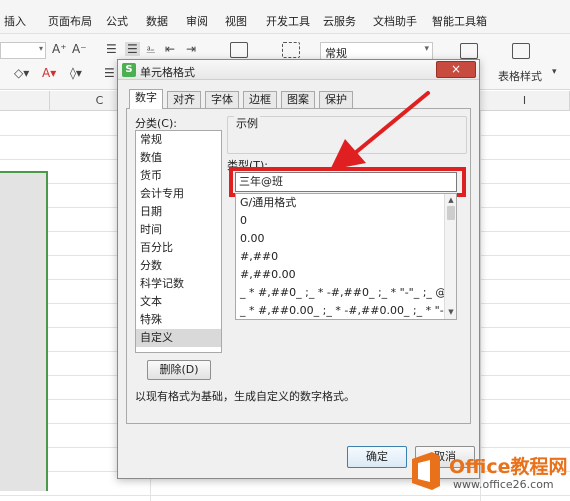 The height and width of the screenshot is (501, 570). What do you see at coordinates (151, 49) in the screenshot?
I see `align-bottom-icon: ⎁` at bounding box center [151, 49].